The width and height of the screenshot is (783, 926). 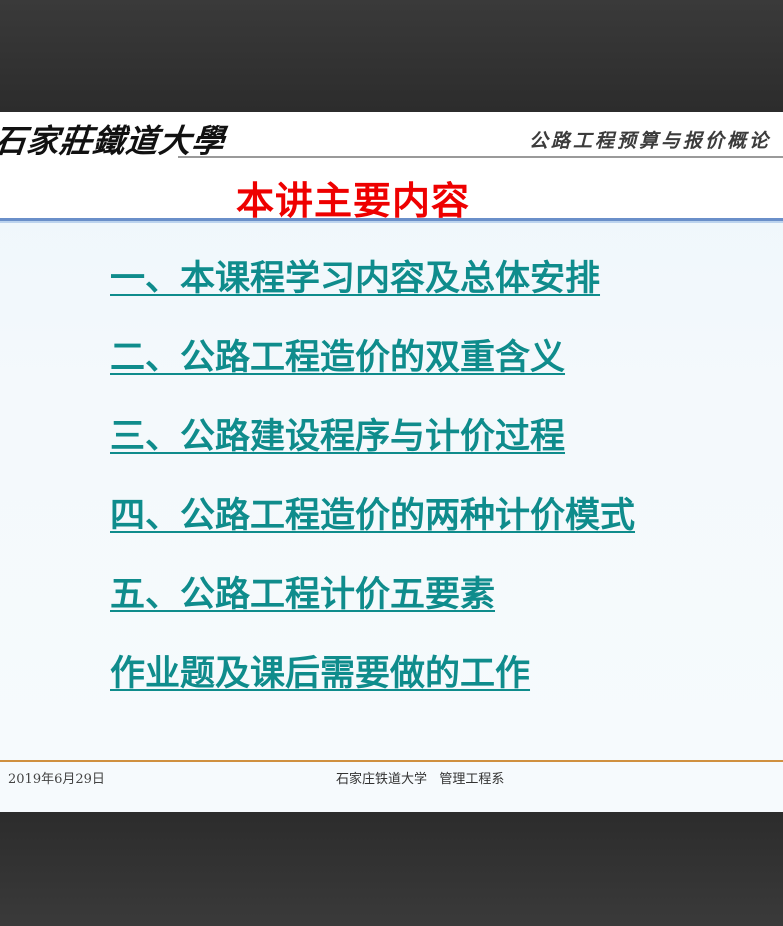 I want to click on page-title: 本讲主要内容, so click(x=353, y=201).